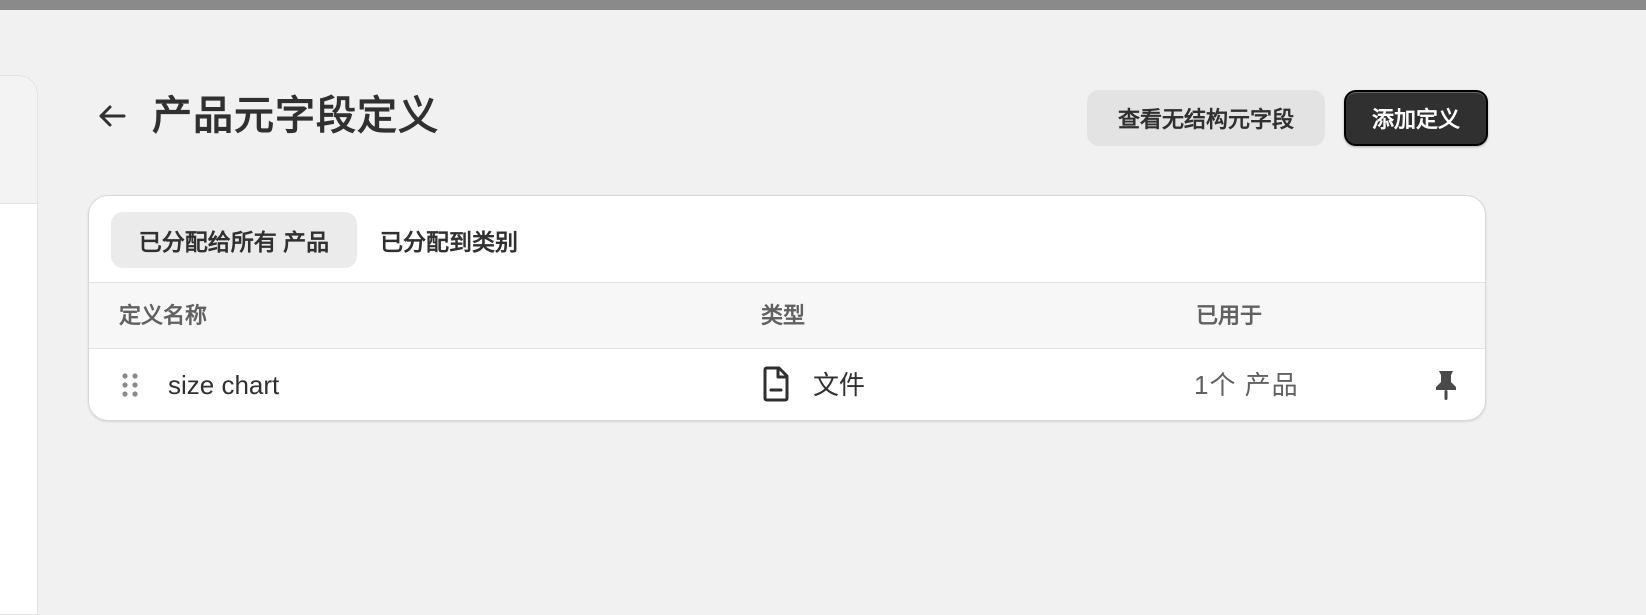 The width and height of the screenshot is (1646, 615). Describe the element at coordinates (1229, 316) in the screenshot. I see `column-header-used-in: 已用于` at that location.